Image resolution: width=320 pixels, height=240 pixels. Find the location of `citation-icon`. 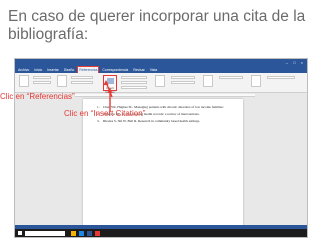

citation-icon is located at coordinates (110, 81).